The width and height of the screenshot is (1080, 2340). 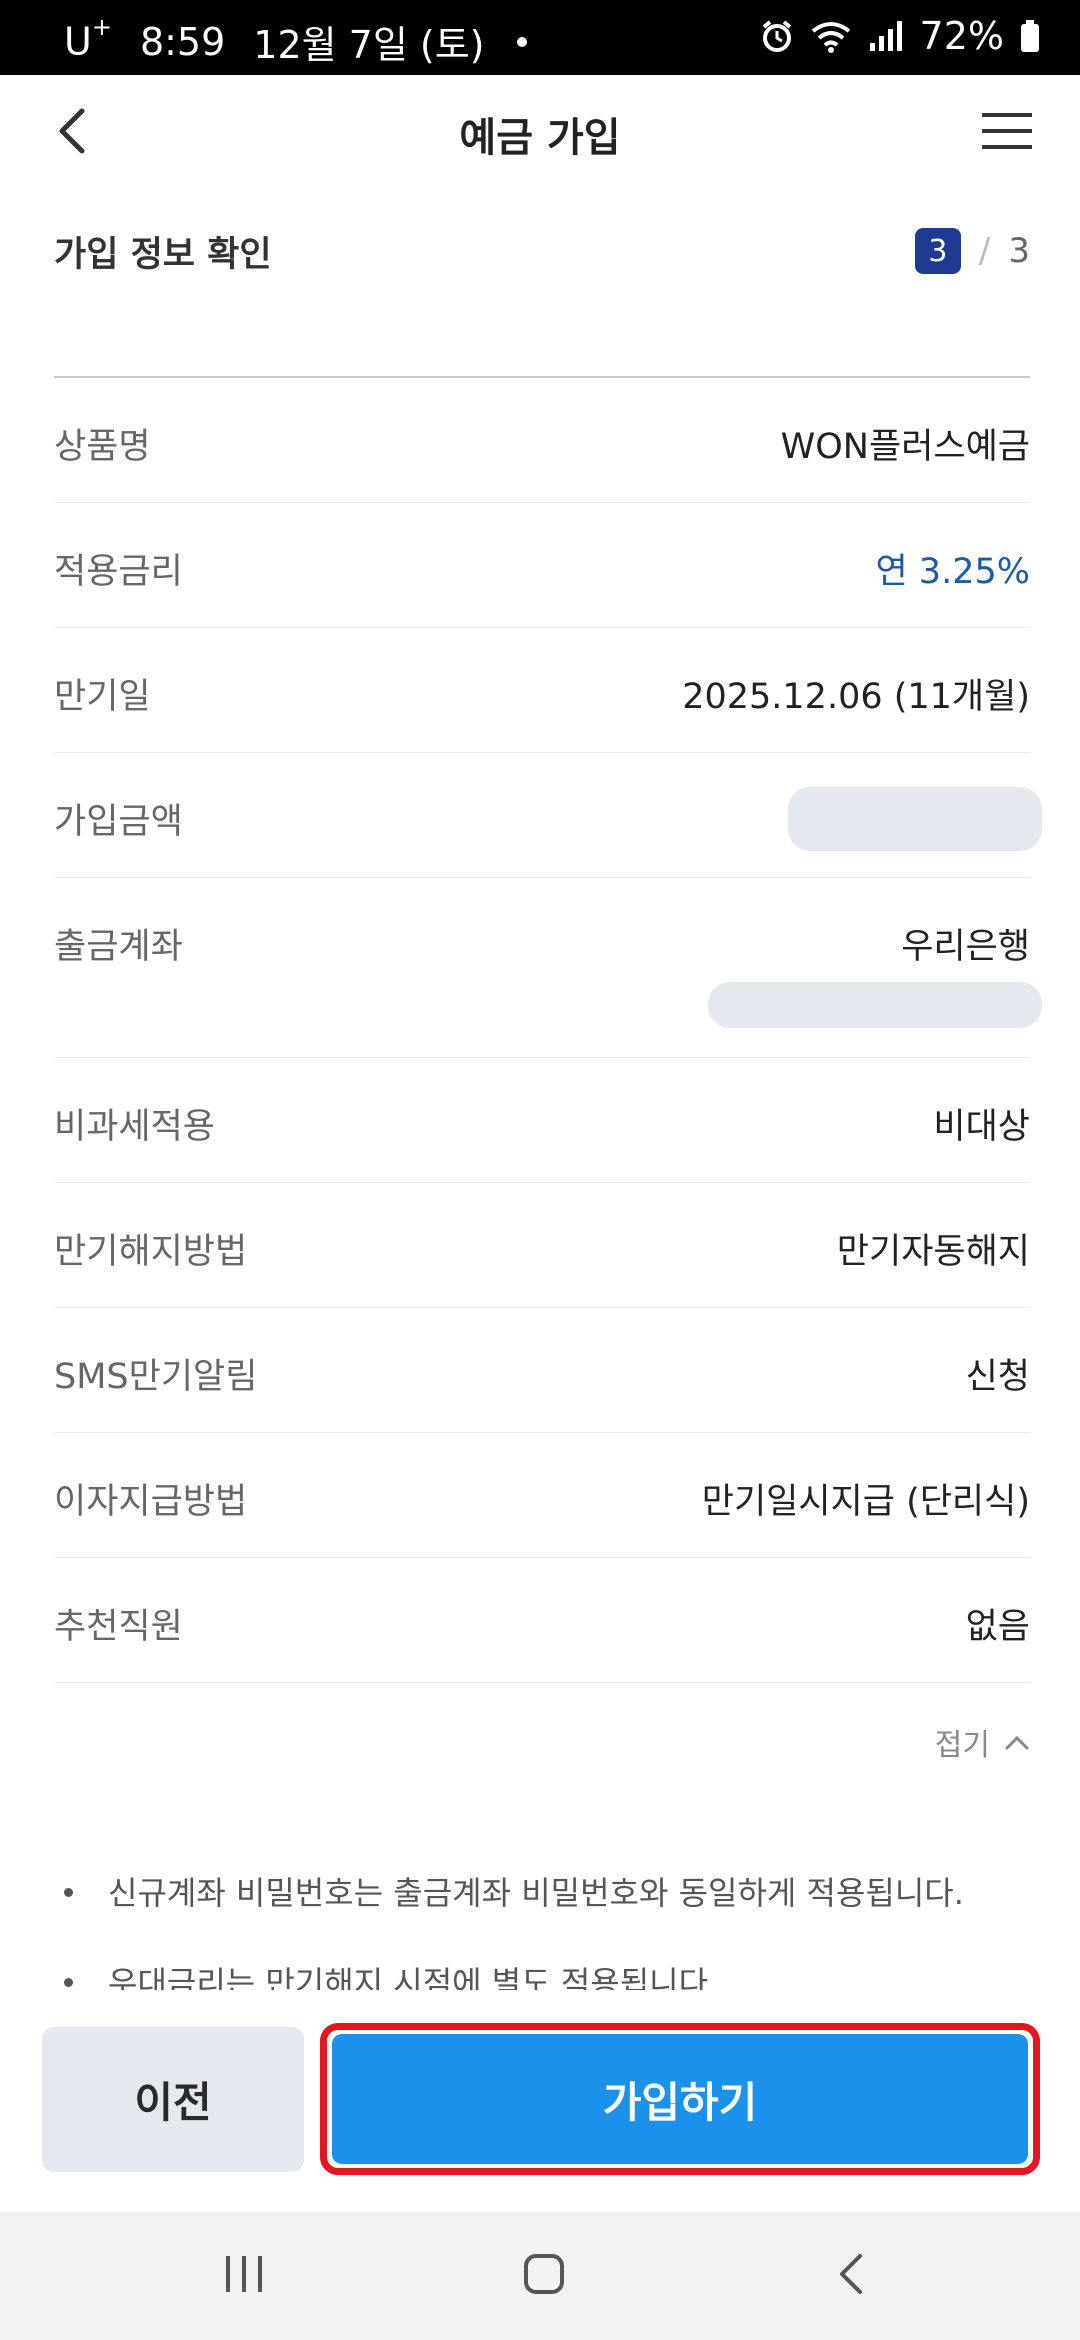 I want to click on notice-item: 우대금리는 만기해지 시점에 별도 적용됩니다., so click(x=552, y=1974).